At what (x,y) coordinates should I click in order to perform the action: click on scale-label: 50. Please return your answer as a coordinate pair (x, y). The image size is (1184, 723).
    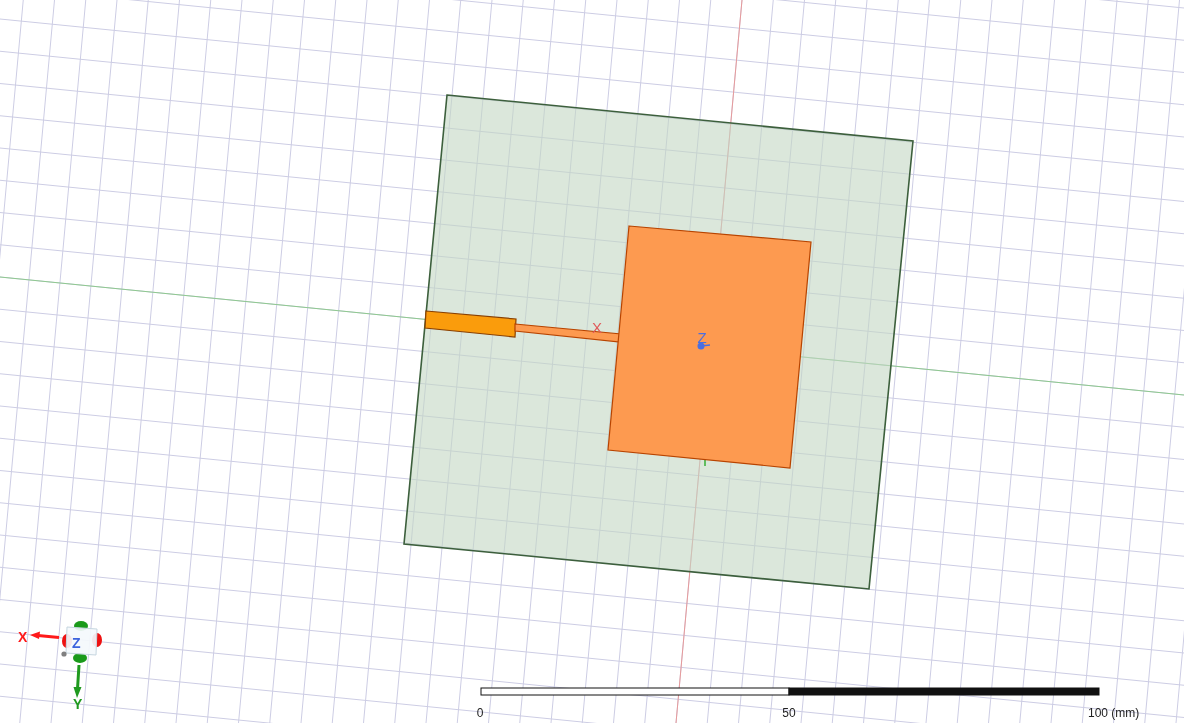
    Looking at the image, I should click on (789, 713).